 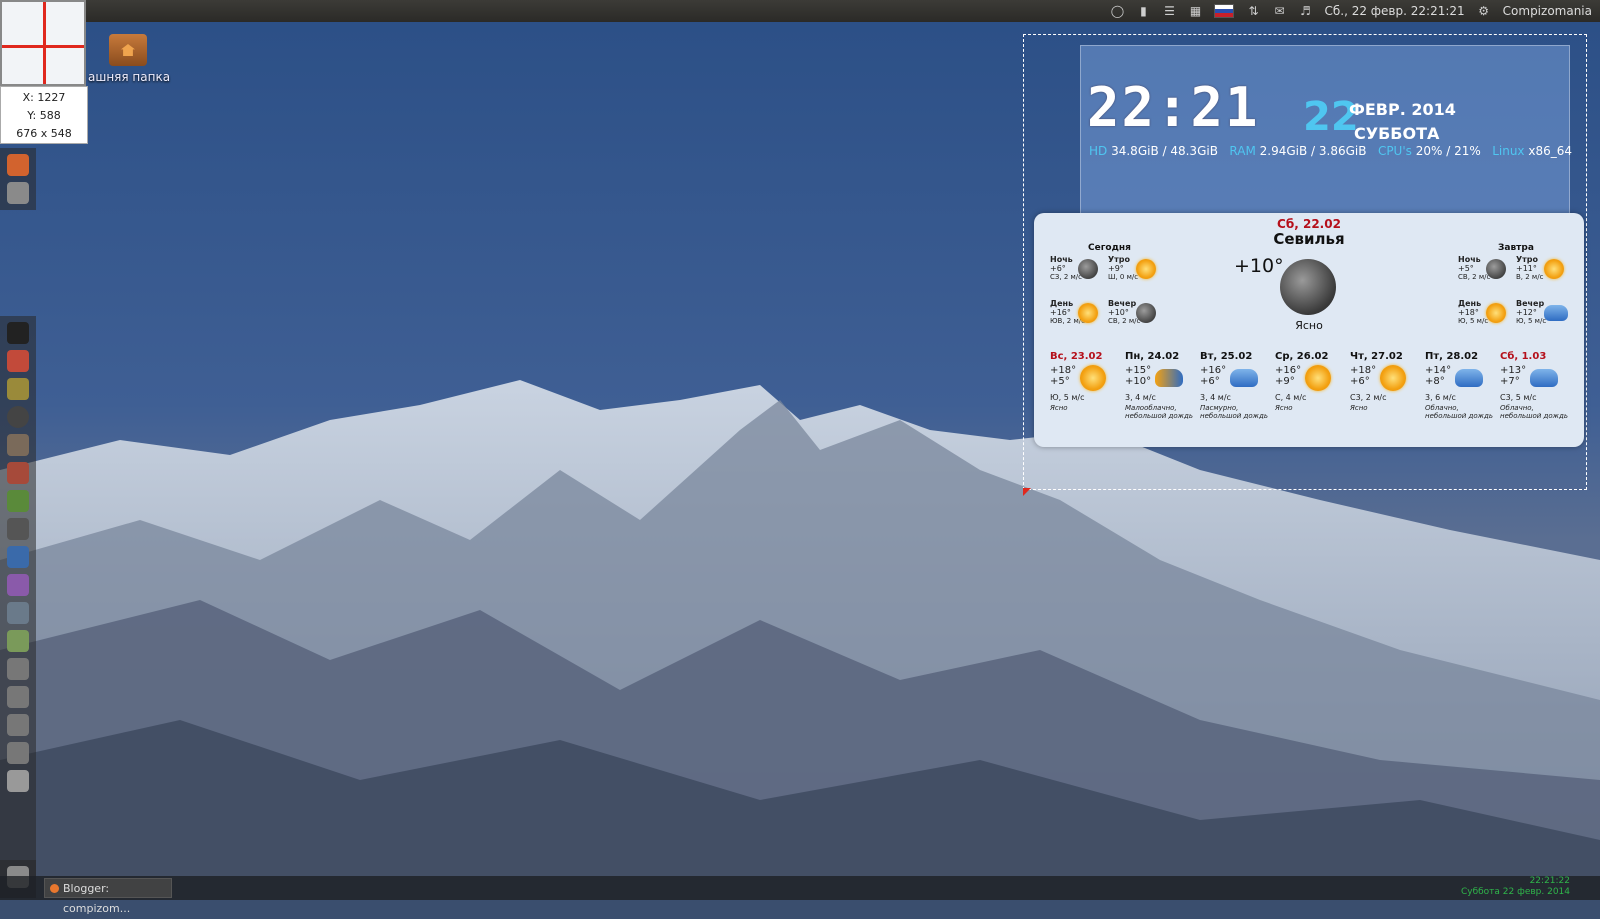 What do you see at coordinates (1550, 151) in the screenshot?
I see `os-value: x86_64` at bounding box center [1550, 151].